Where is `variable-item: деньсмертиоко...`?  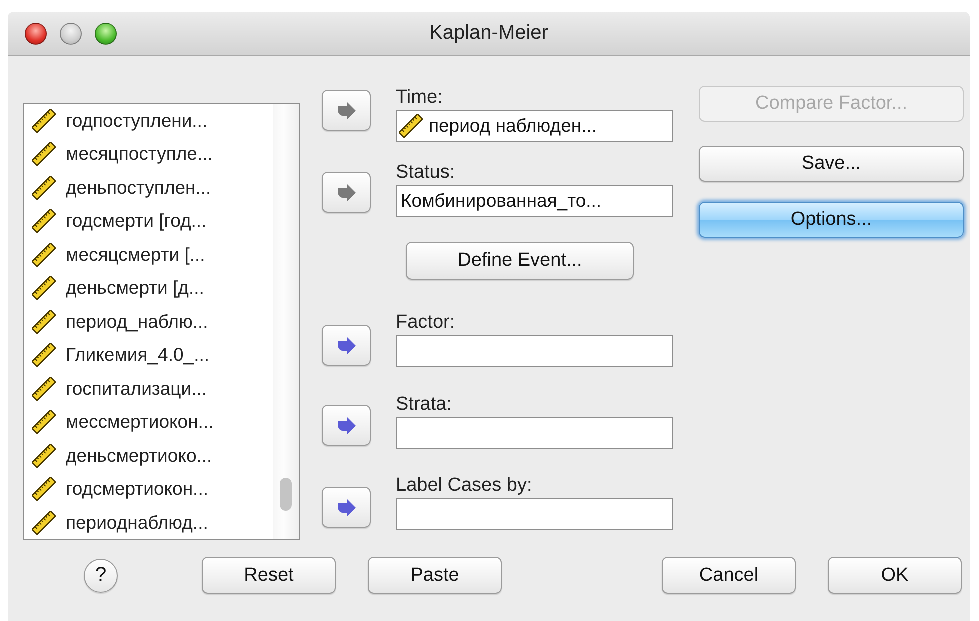 variable-item: деньсмертиоко... is located at coordinates (152, 455).